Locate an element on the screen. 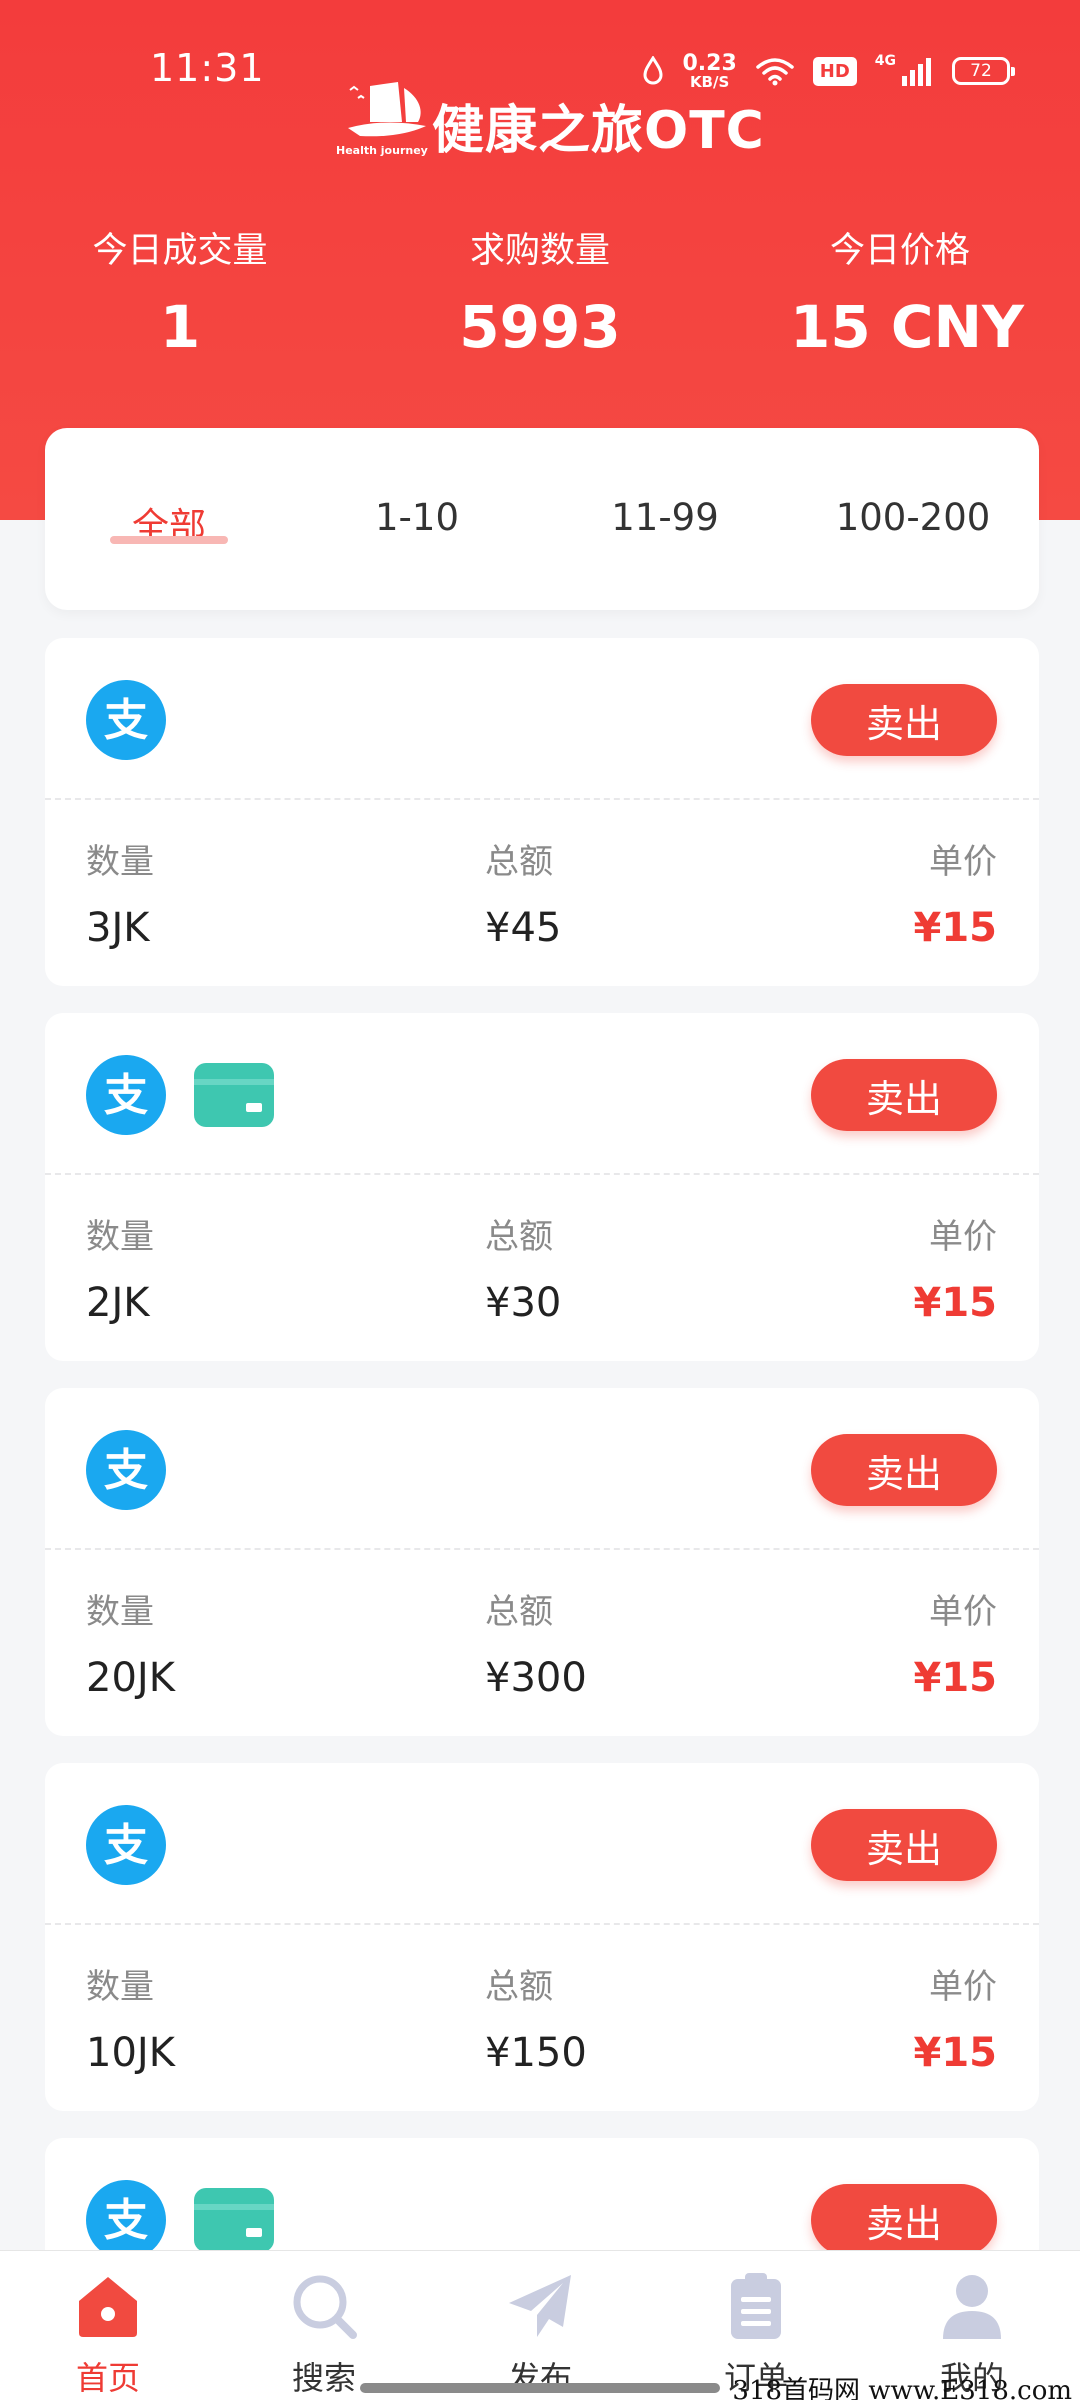  quantity-value: 20JK is located at coordinates (130, 1678).